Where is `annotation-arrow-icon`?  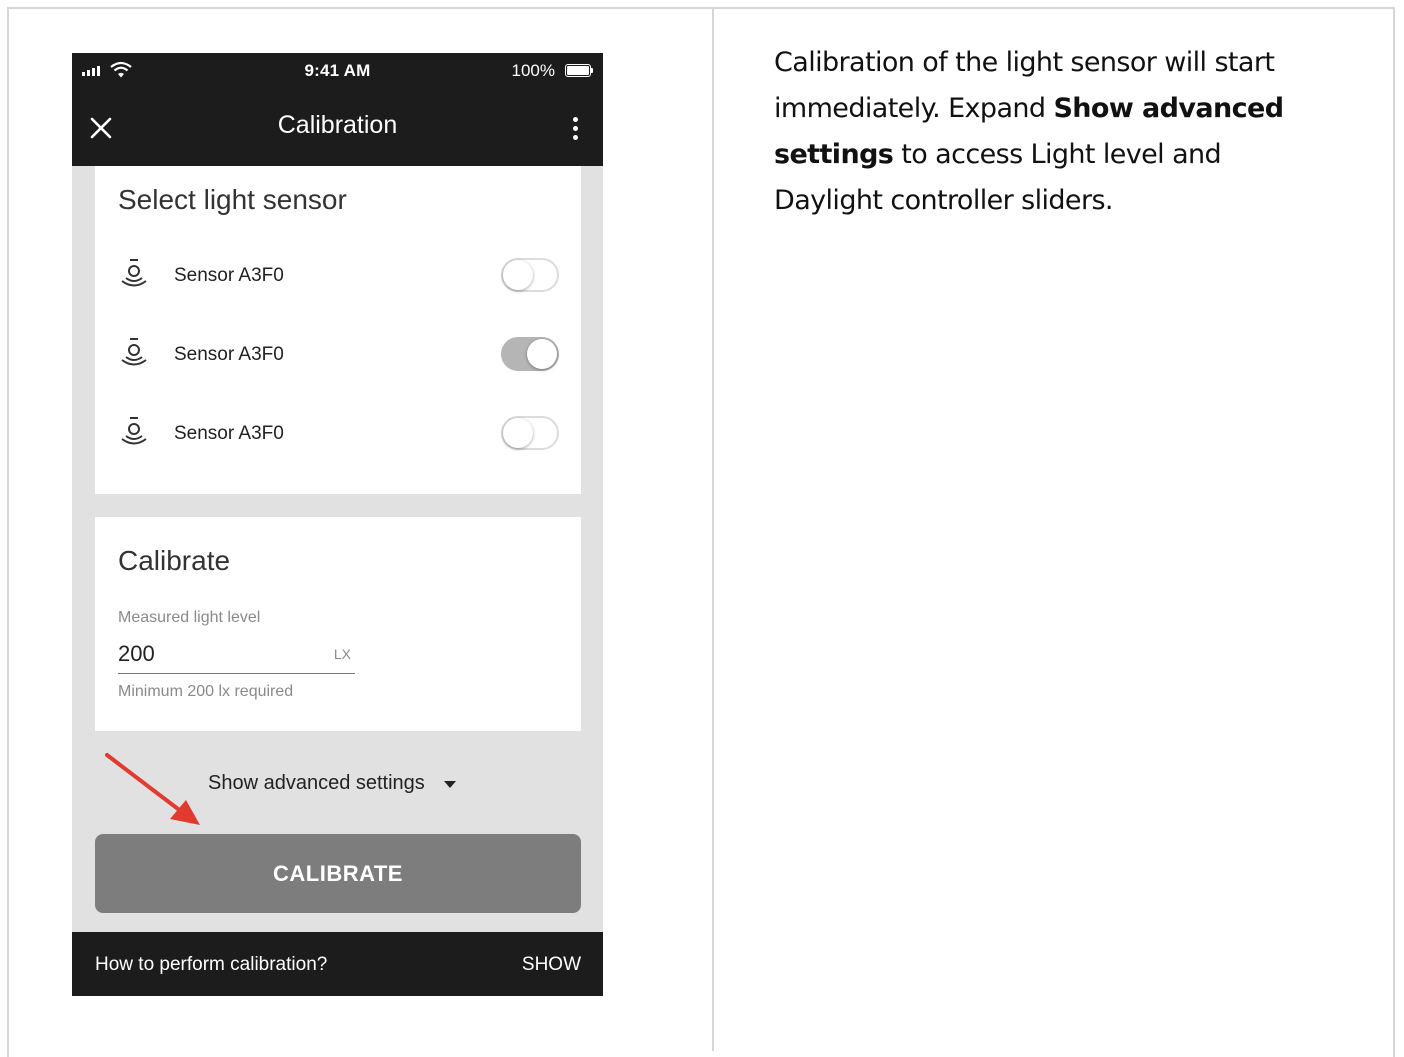
annotation-arrow-icon is located at coordinates (152, 789).